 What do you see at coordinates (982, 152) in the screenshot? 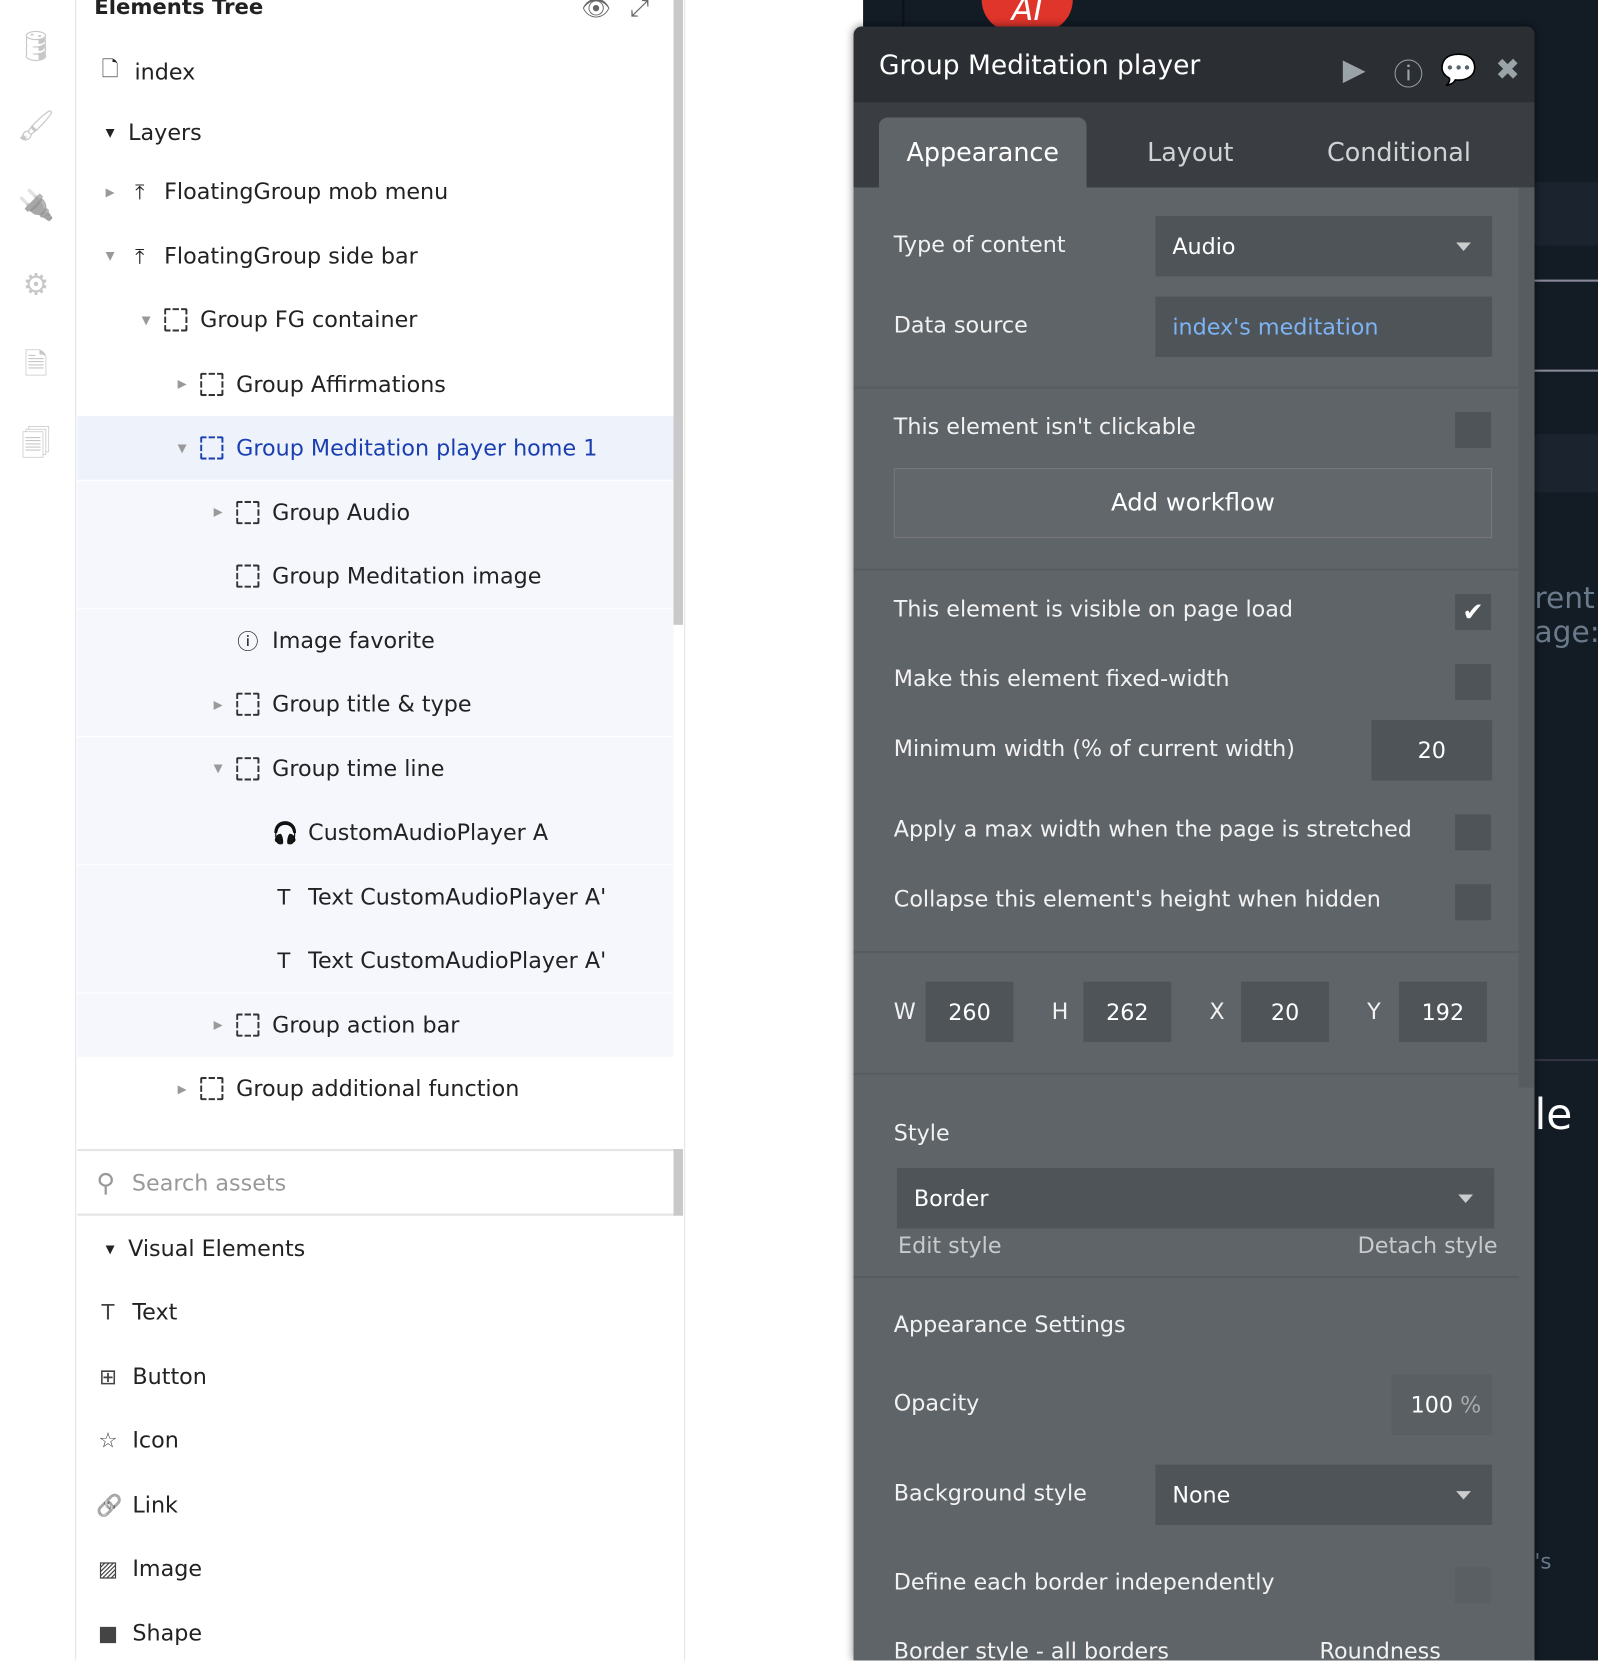
I see `tab-appearance: Appearance` at bounding box center [982, 152].